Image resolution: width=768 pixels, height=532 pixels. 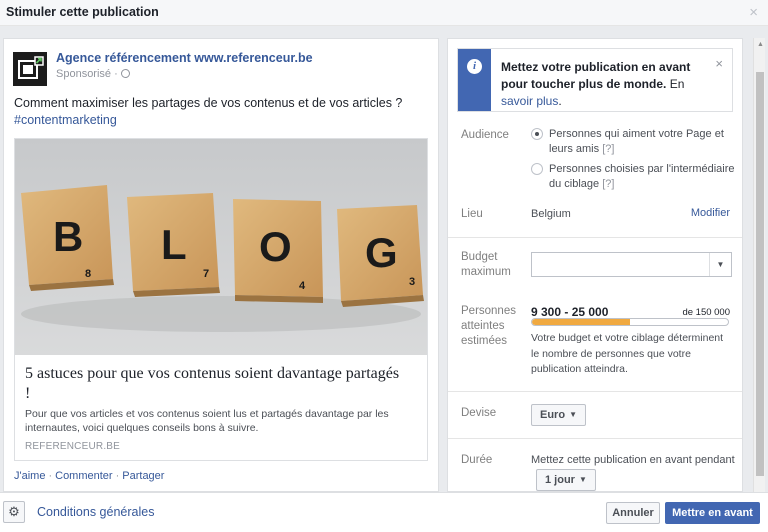 What do you see at coordinates (560, 480) in the screenshot?
I see `duration-value: 1 jour` at bounding box center [560, 480].